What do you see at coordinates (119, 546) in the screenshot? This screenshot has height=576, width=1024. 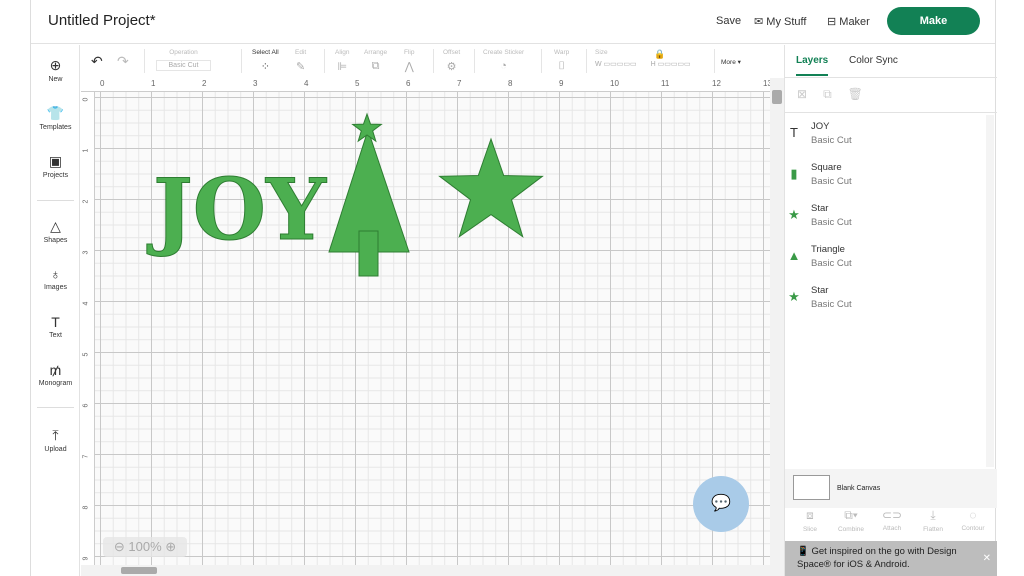 I see `zoom-out-icon: ⊖` at bounding box center [119, 546].